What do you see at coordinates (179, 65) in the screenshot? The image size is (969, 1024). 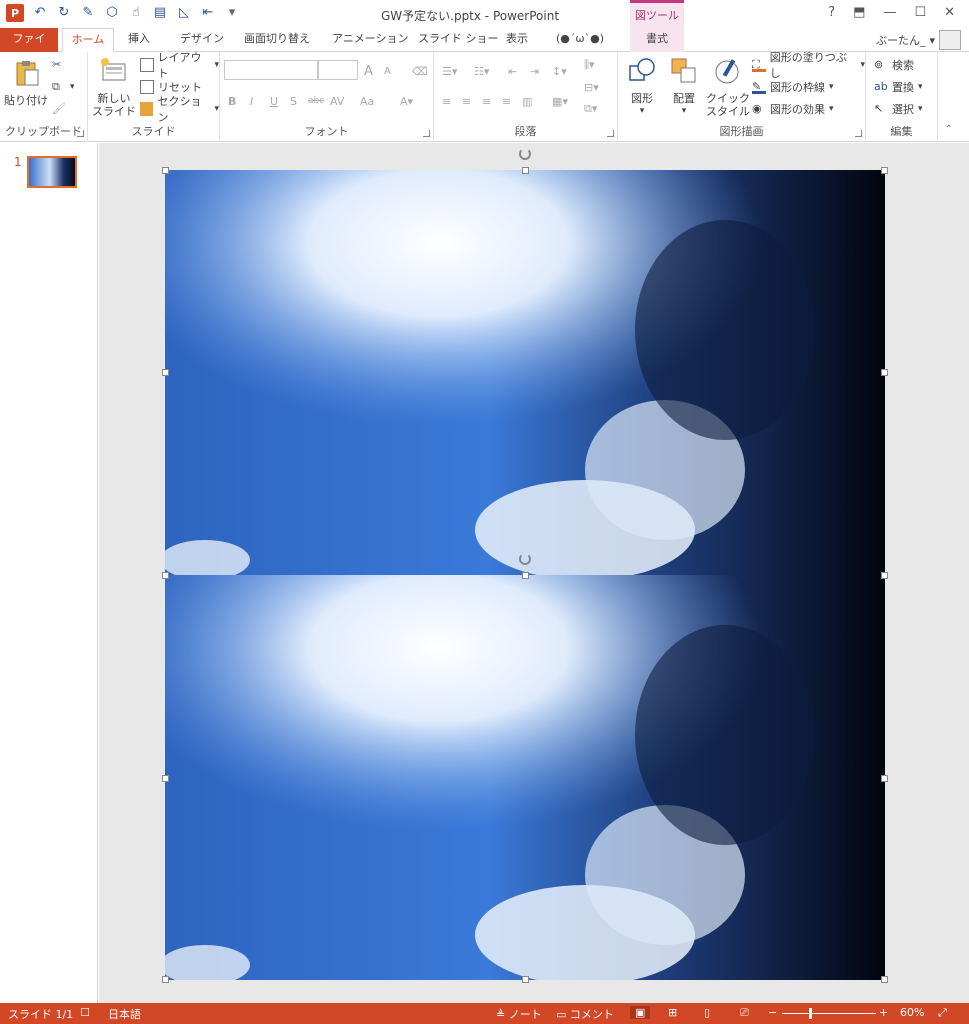 I see `layout-button: レイアウト ▾` at bounding box center [179, 65].